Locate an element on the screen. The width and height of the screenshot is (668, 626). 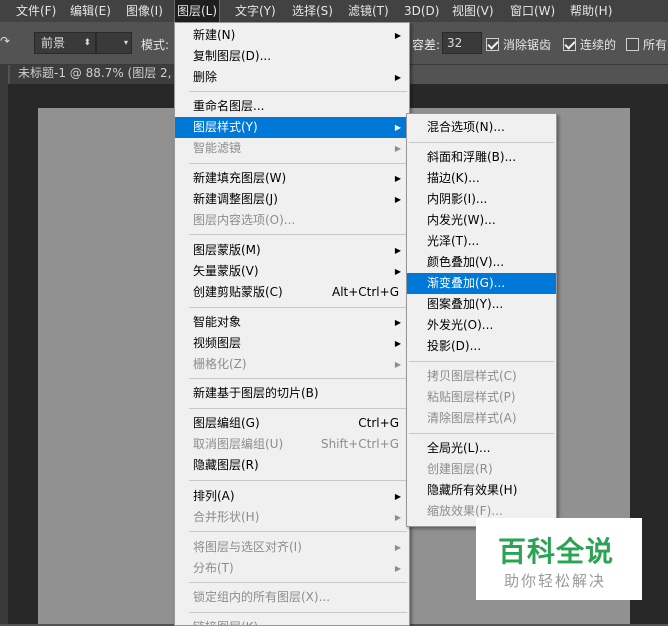
menu-item-new-layer-based-slice: 新建基于图层的切片(B) is located at coordinates (292, 393).